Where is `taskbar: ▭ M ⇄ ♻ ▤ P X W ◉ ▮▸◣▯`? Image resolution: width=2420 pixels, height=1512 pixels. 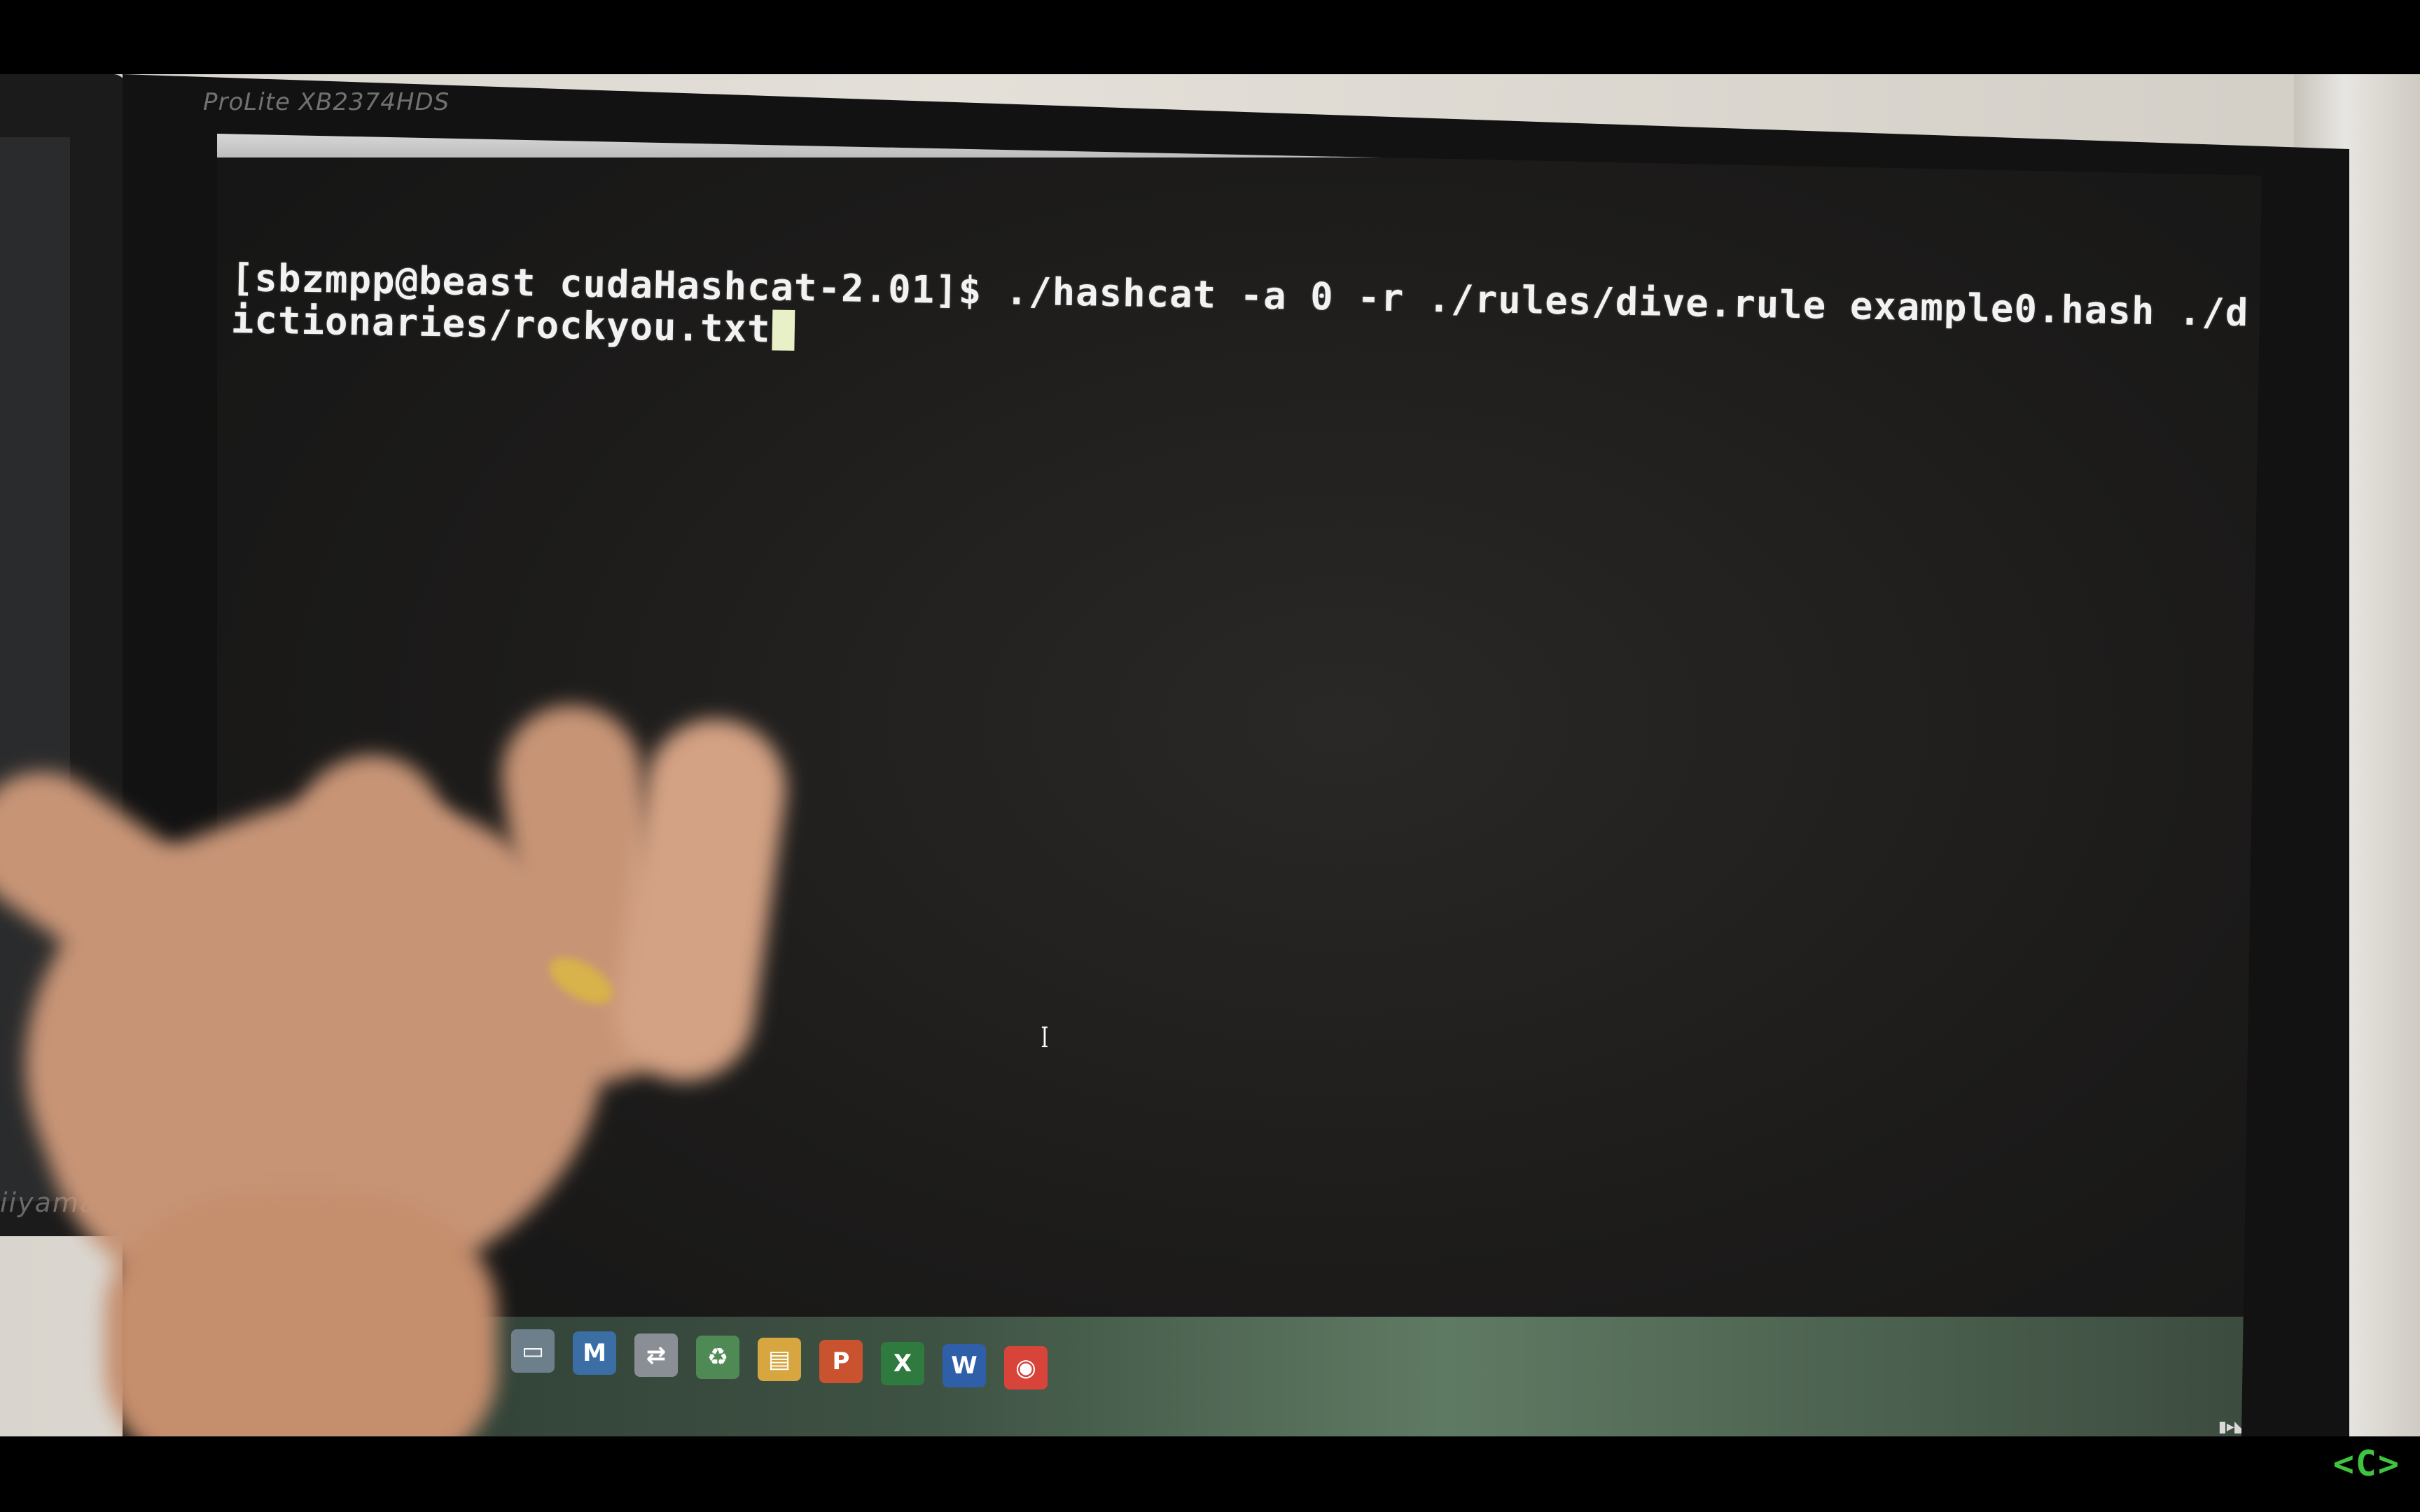
taskbar: ▭ M ⇄ ♻ ▤ P X W ◉ ▮▸◣▯ is located at coordinates (1239, 1376).